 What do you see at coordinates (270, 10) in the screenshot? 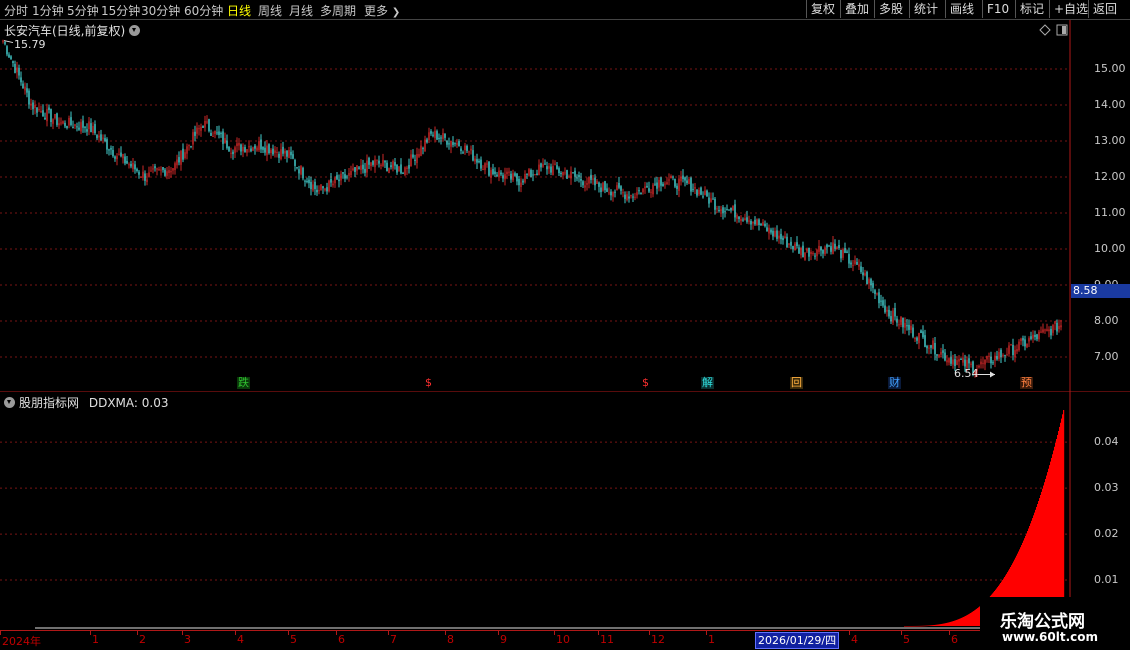
I see `period-weekly: 周线` at bounding box center [270, 10].